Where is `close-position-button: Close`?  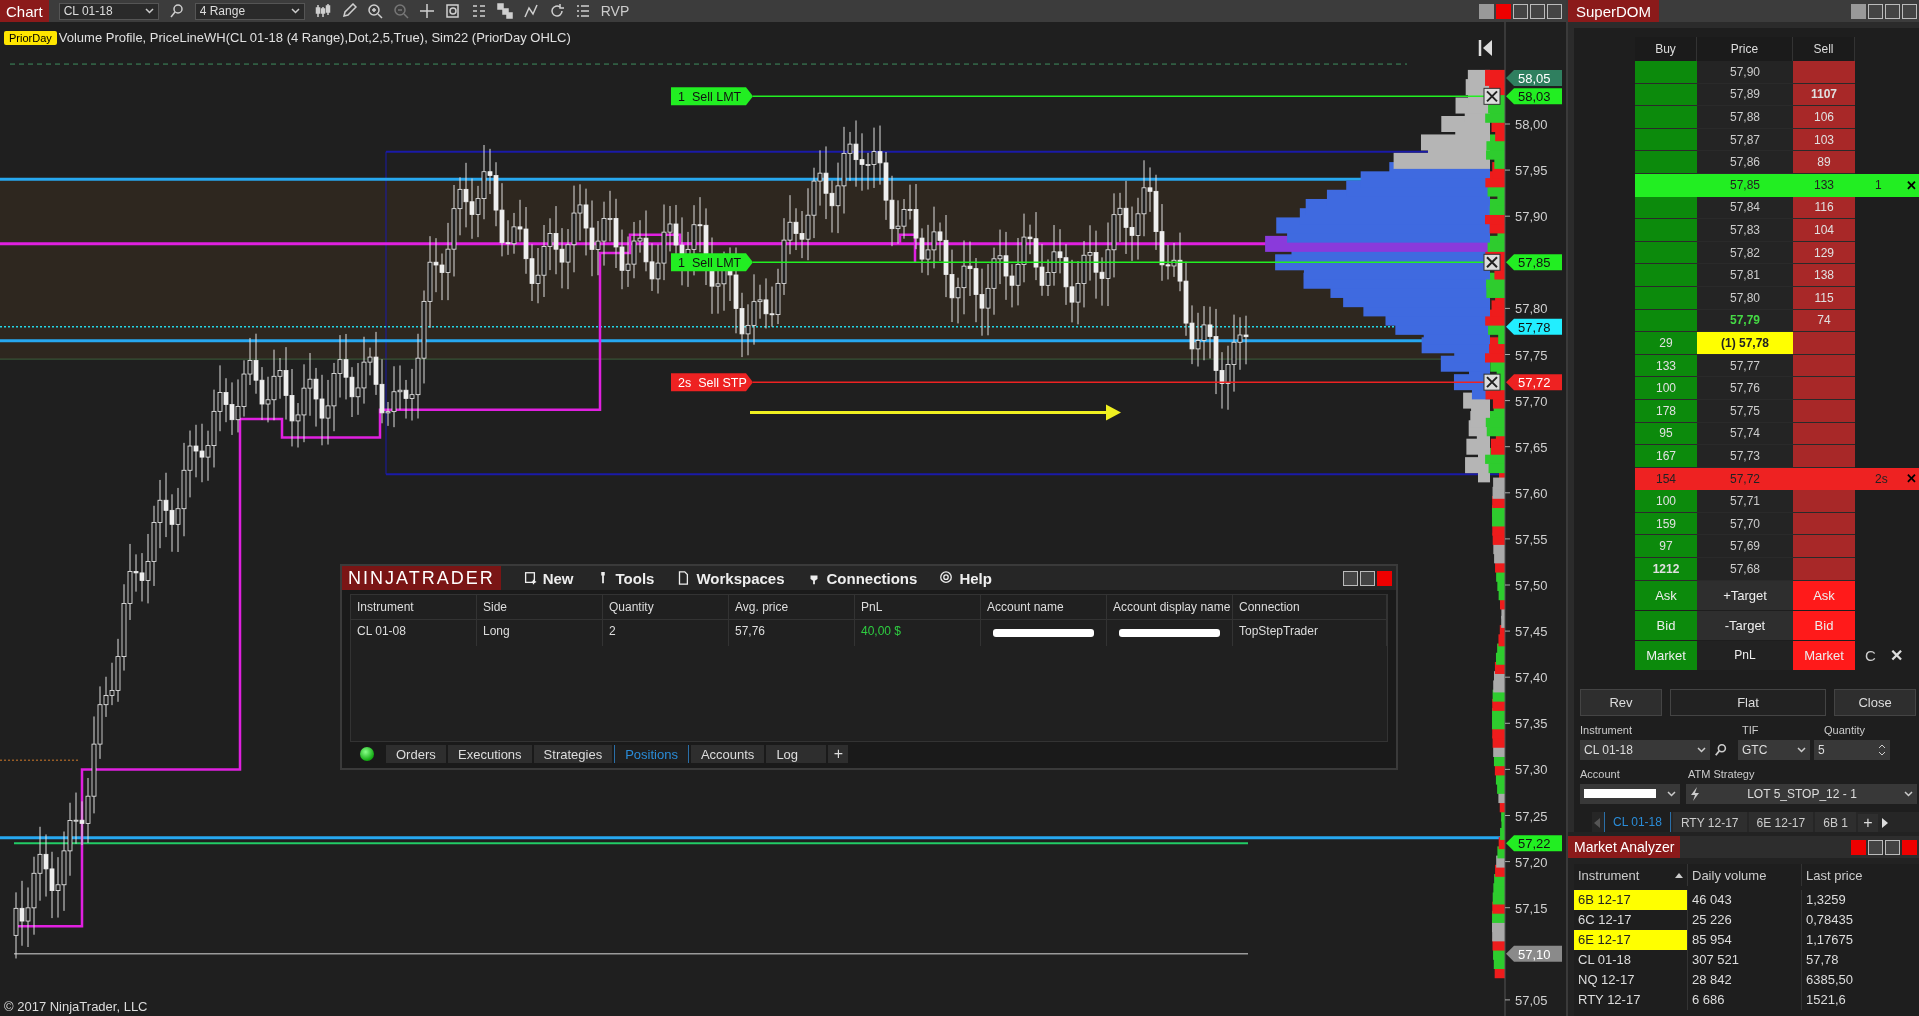 close-position-button: Close is located at coordinates (1875, 702).